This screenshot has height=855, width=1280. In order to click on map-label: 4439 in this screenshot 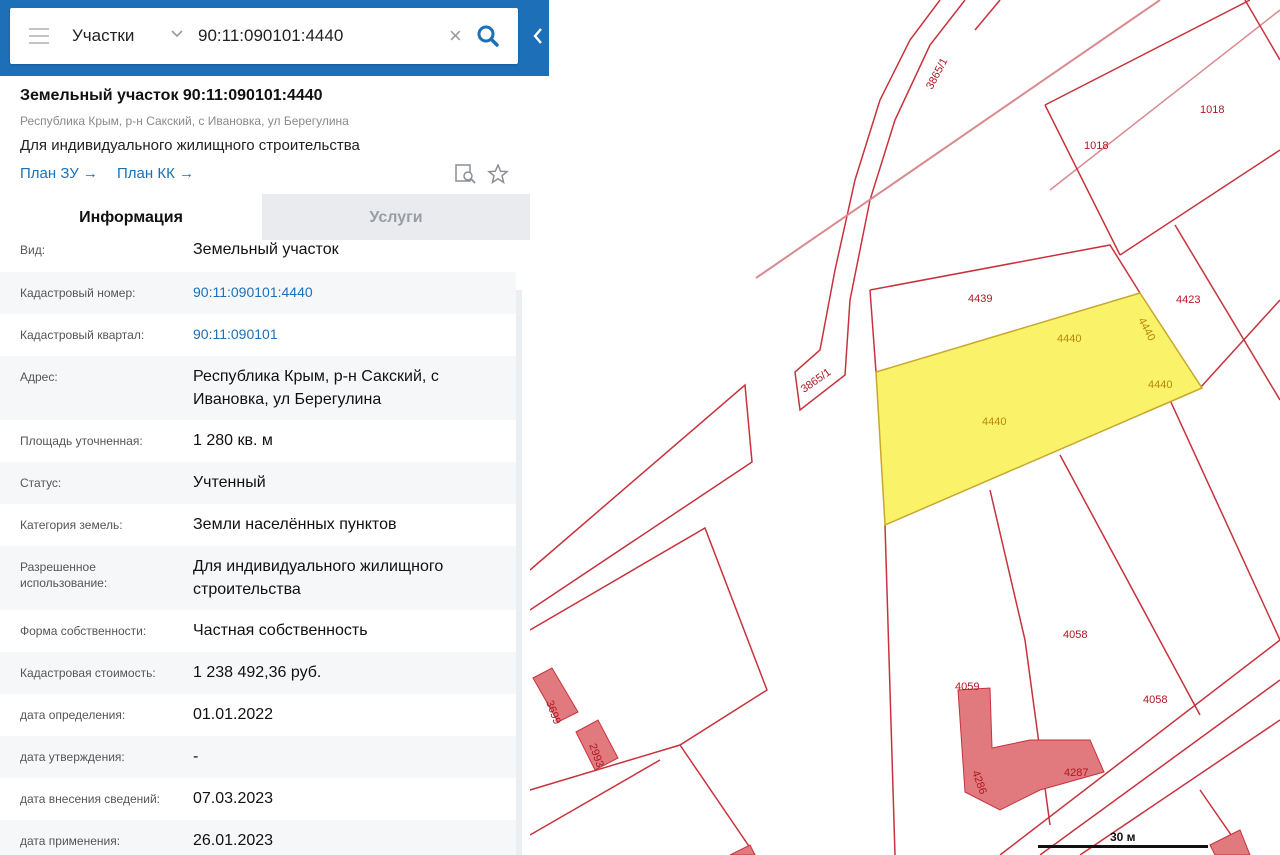, I will do `click(980, 299)`.